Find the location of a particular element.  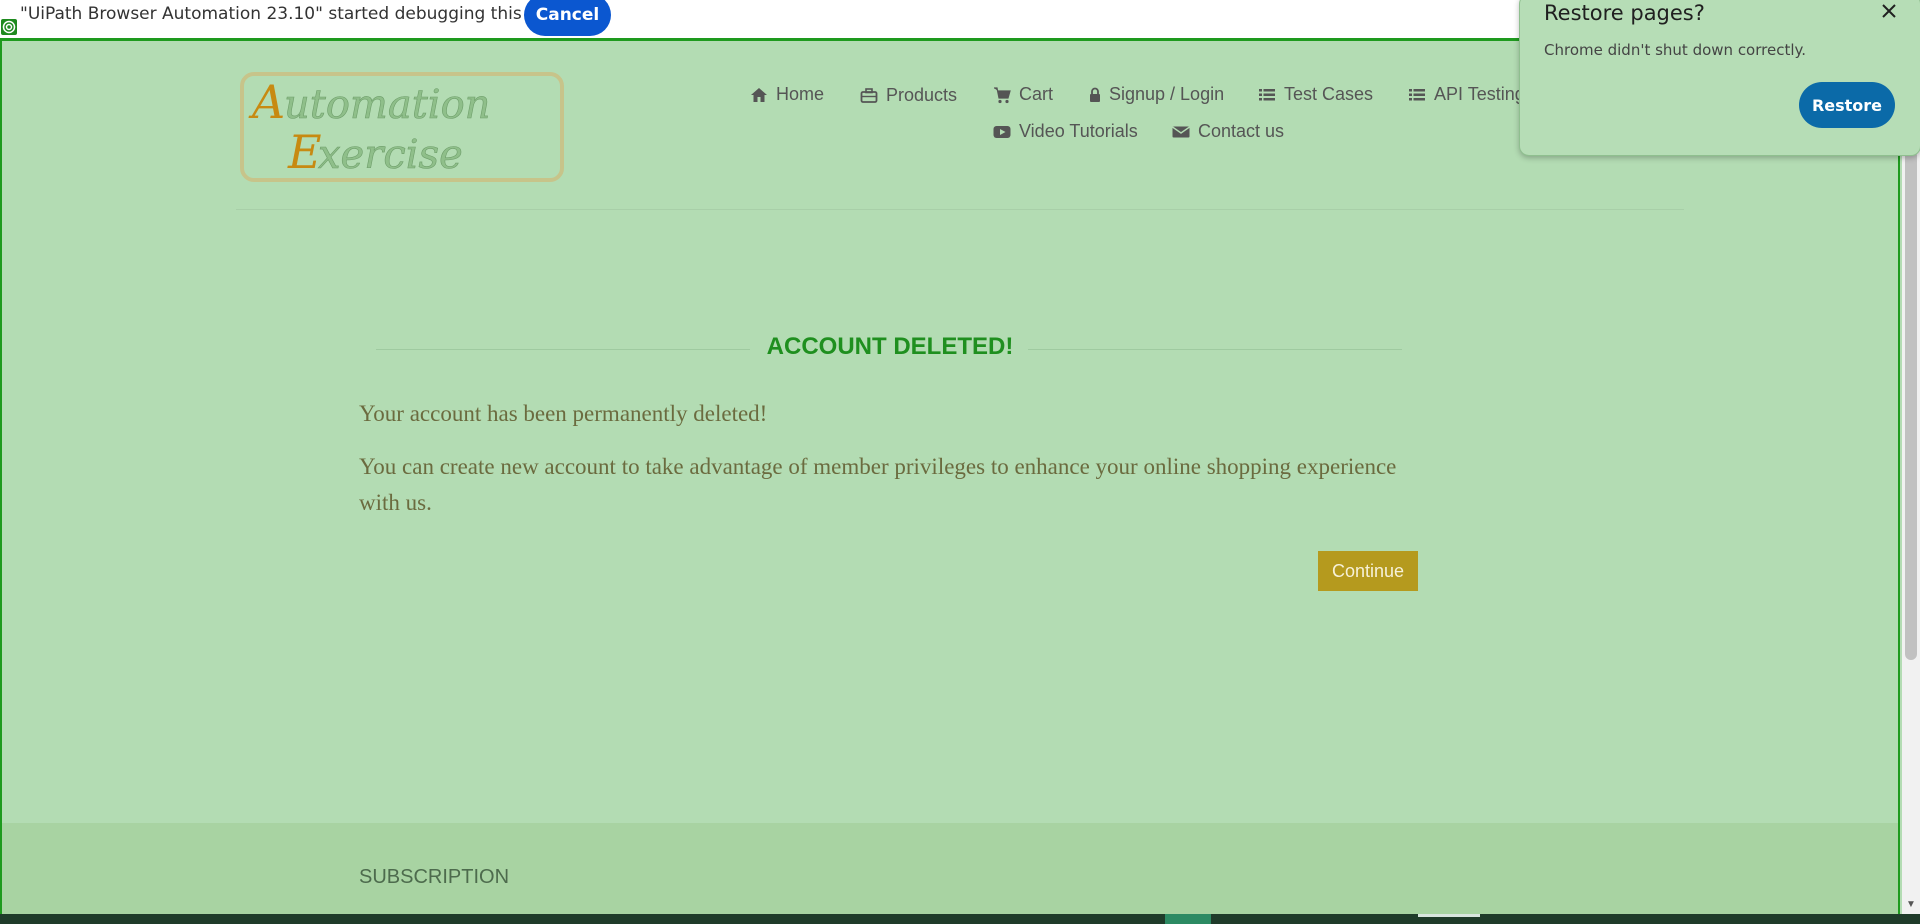

nav-video-tutorials: Video Tutorials is located at coordinates (1065, 131).